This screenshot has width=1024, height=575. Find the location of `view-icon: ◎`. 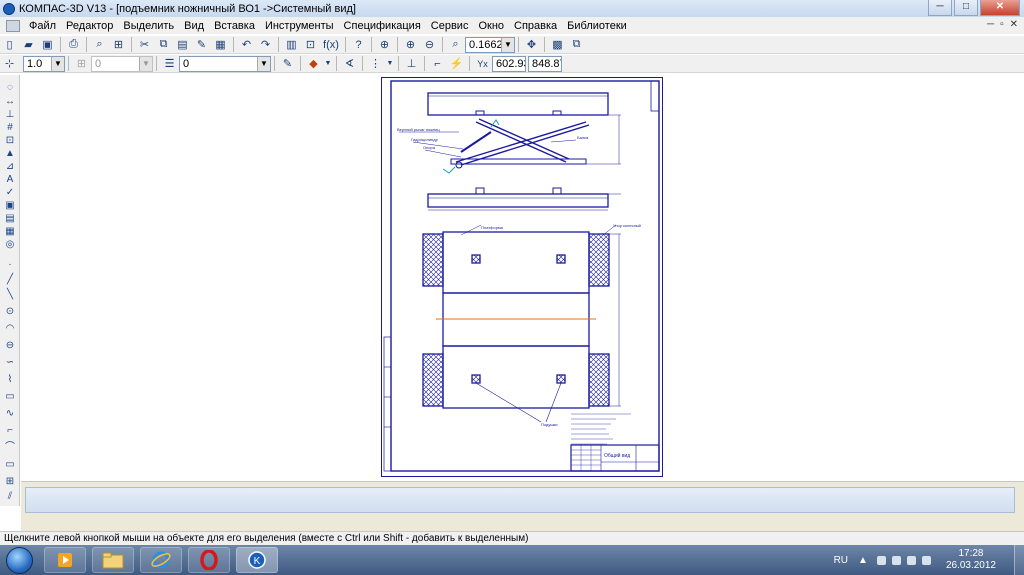

view-icon: ◎ is located at coordinates (10, 244).